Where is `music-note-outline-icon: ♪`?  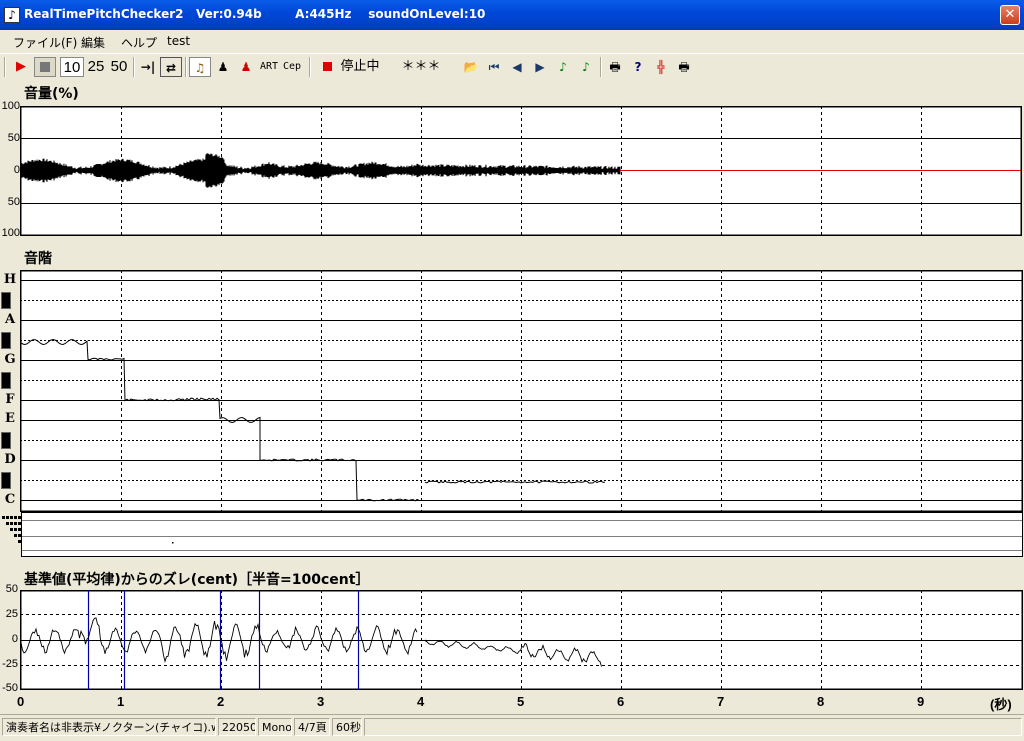
music-note-outline-icon: ♪ is located at coordinates (586, 67).